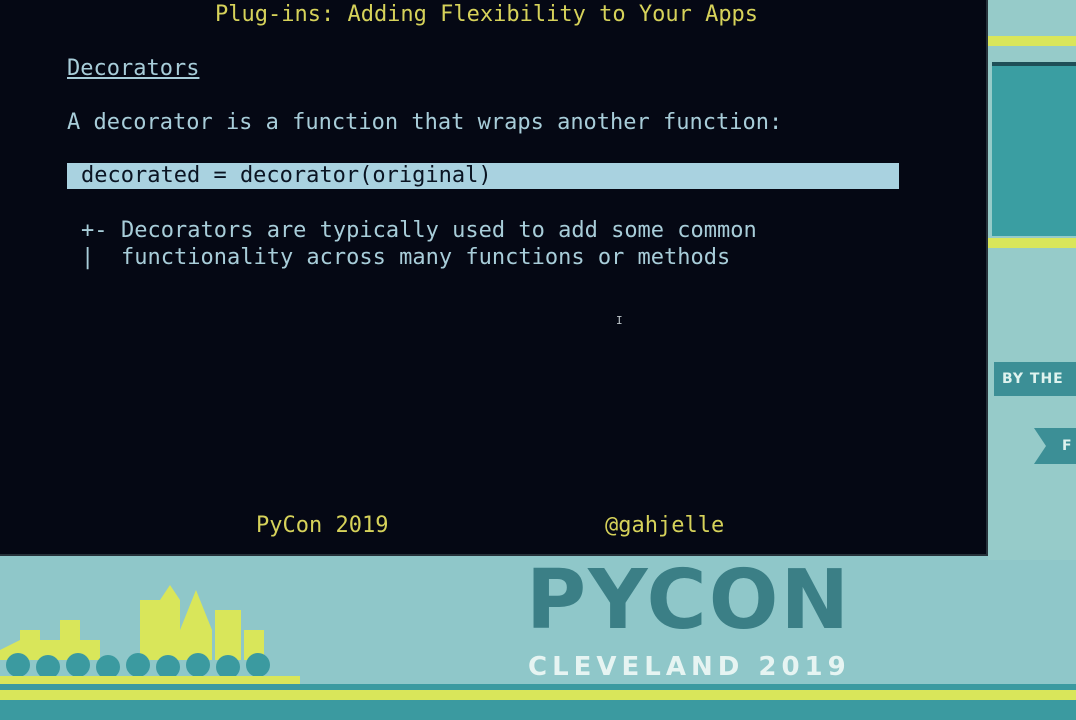 The image size is (1076, 720). I want to click on decor-window, so click(1034, 149).